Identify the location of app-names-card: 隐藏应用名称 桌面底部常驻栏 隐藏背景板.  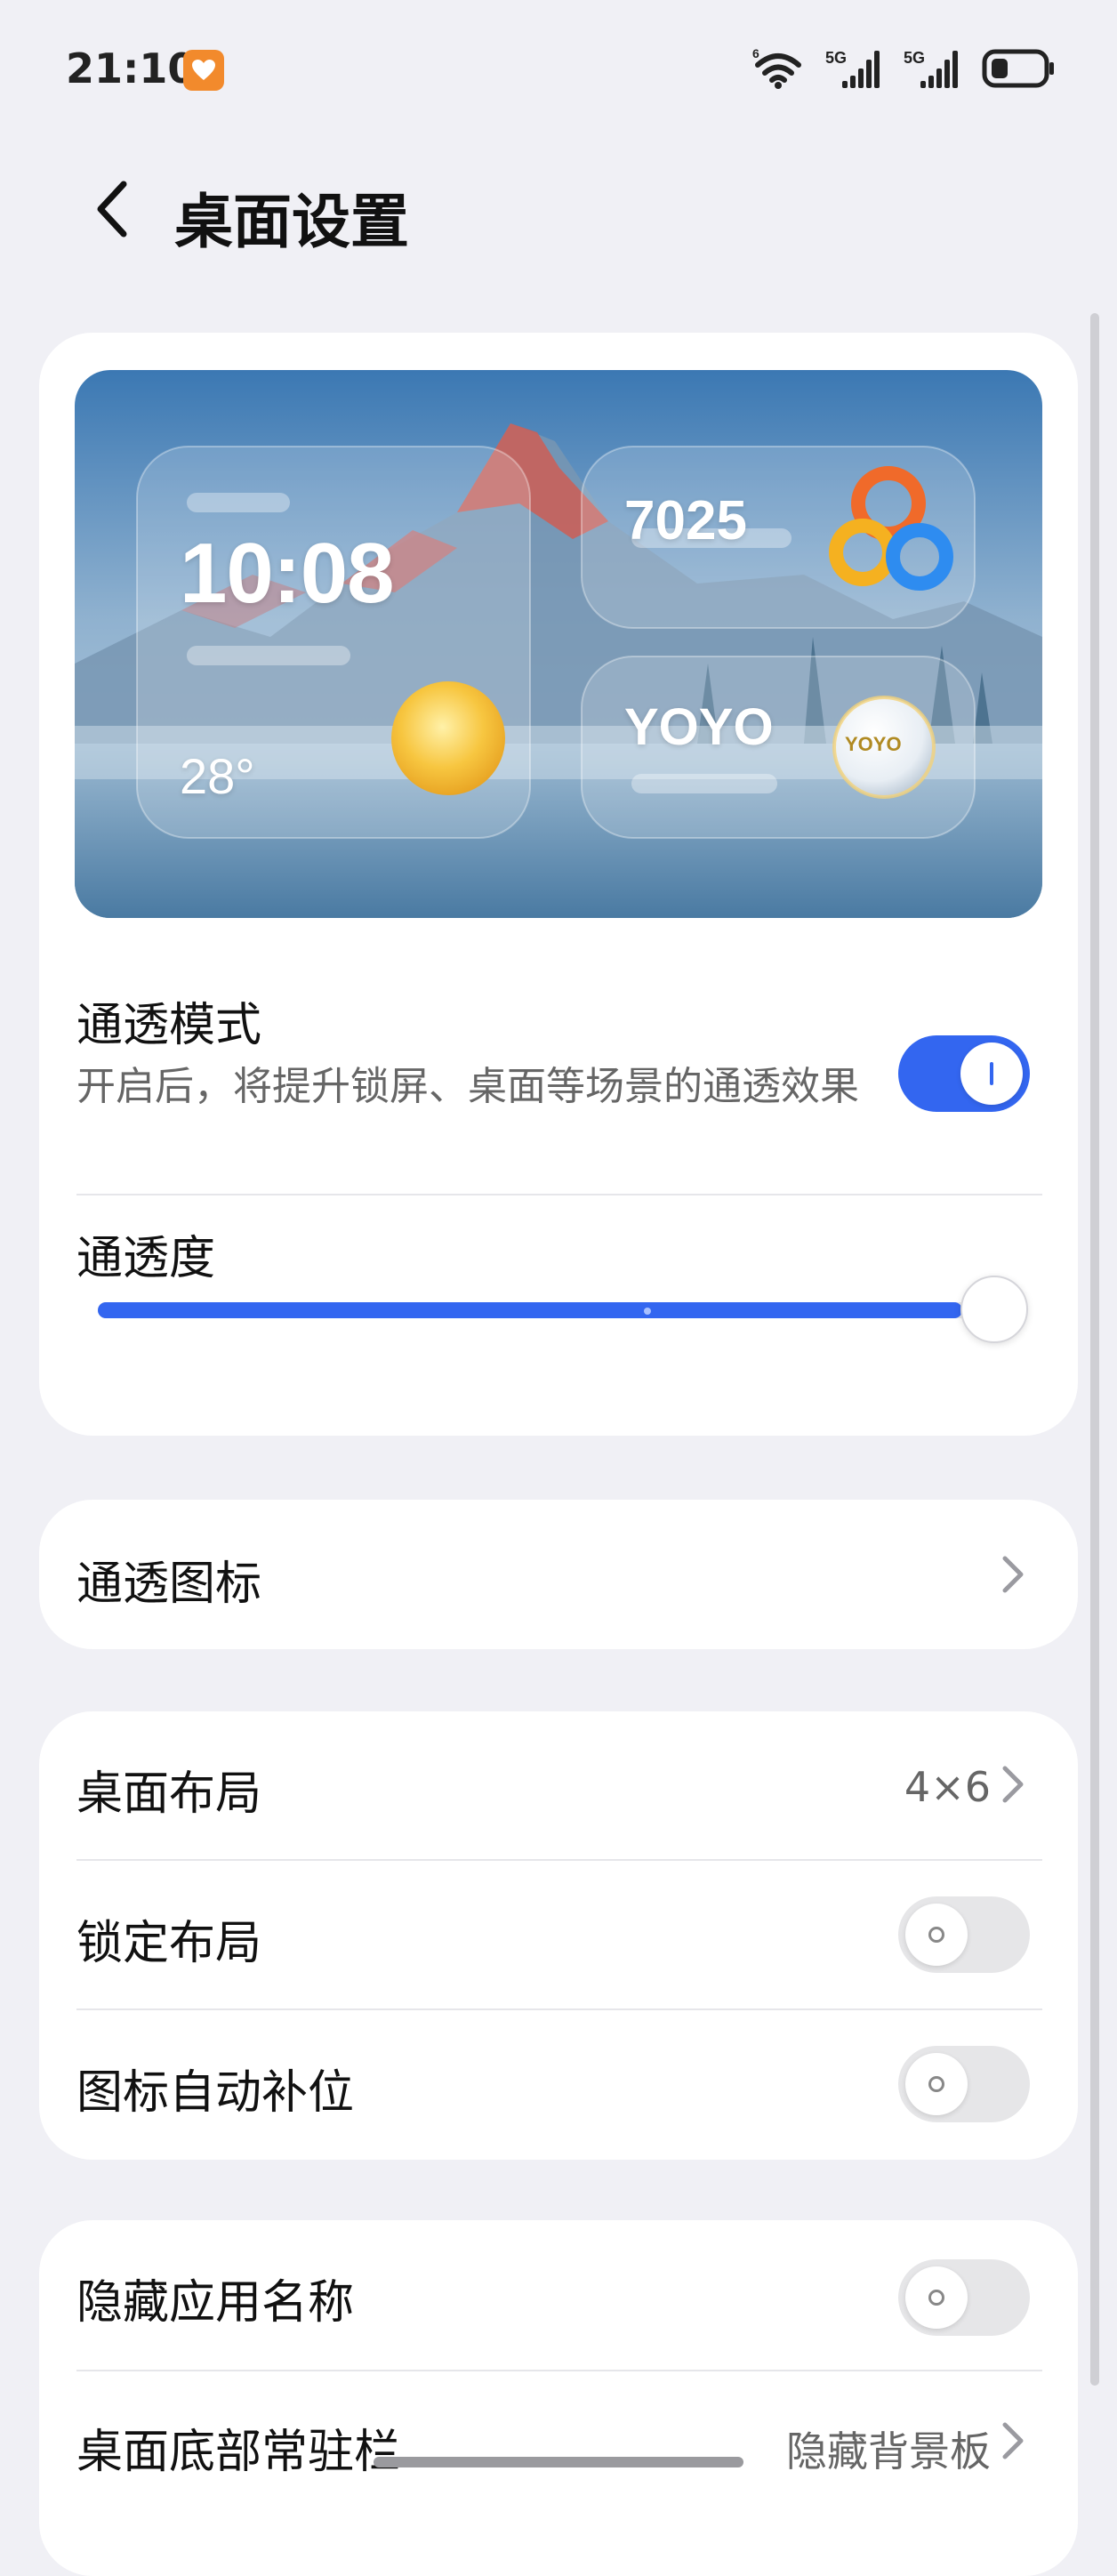
(558, 2398).